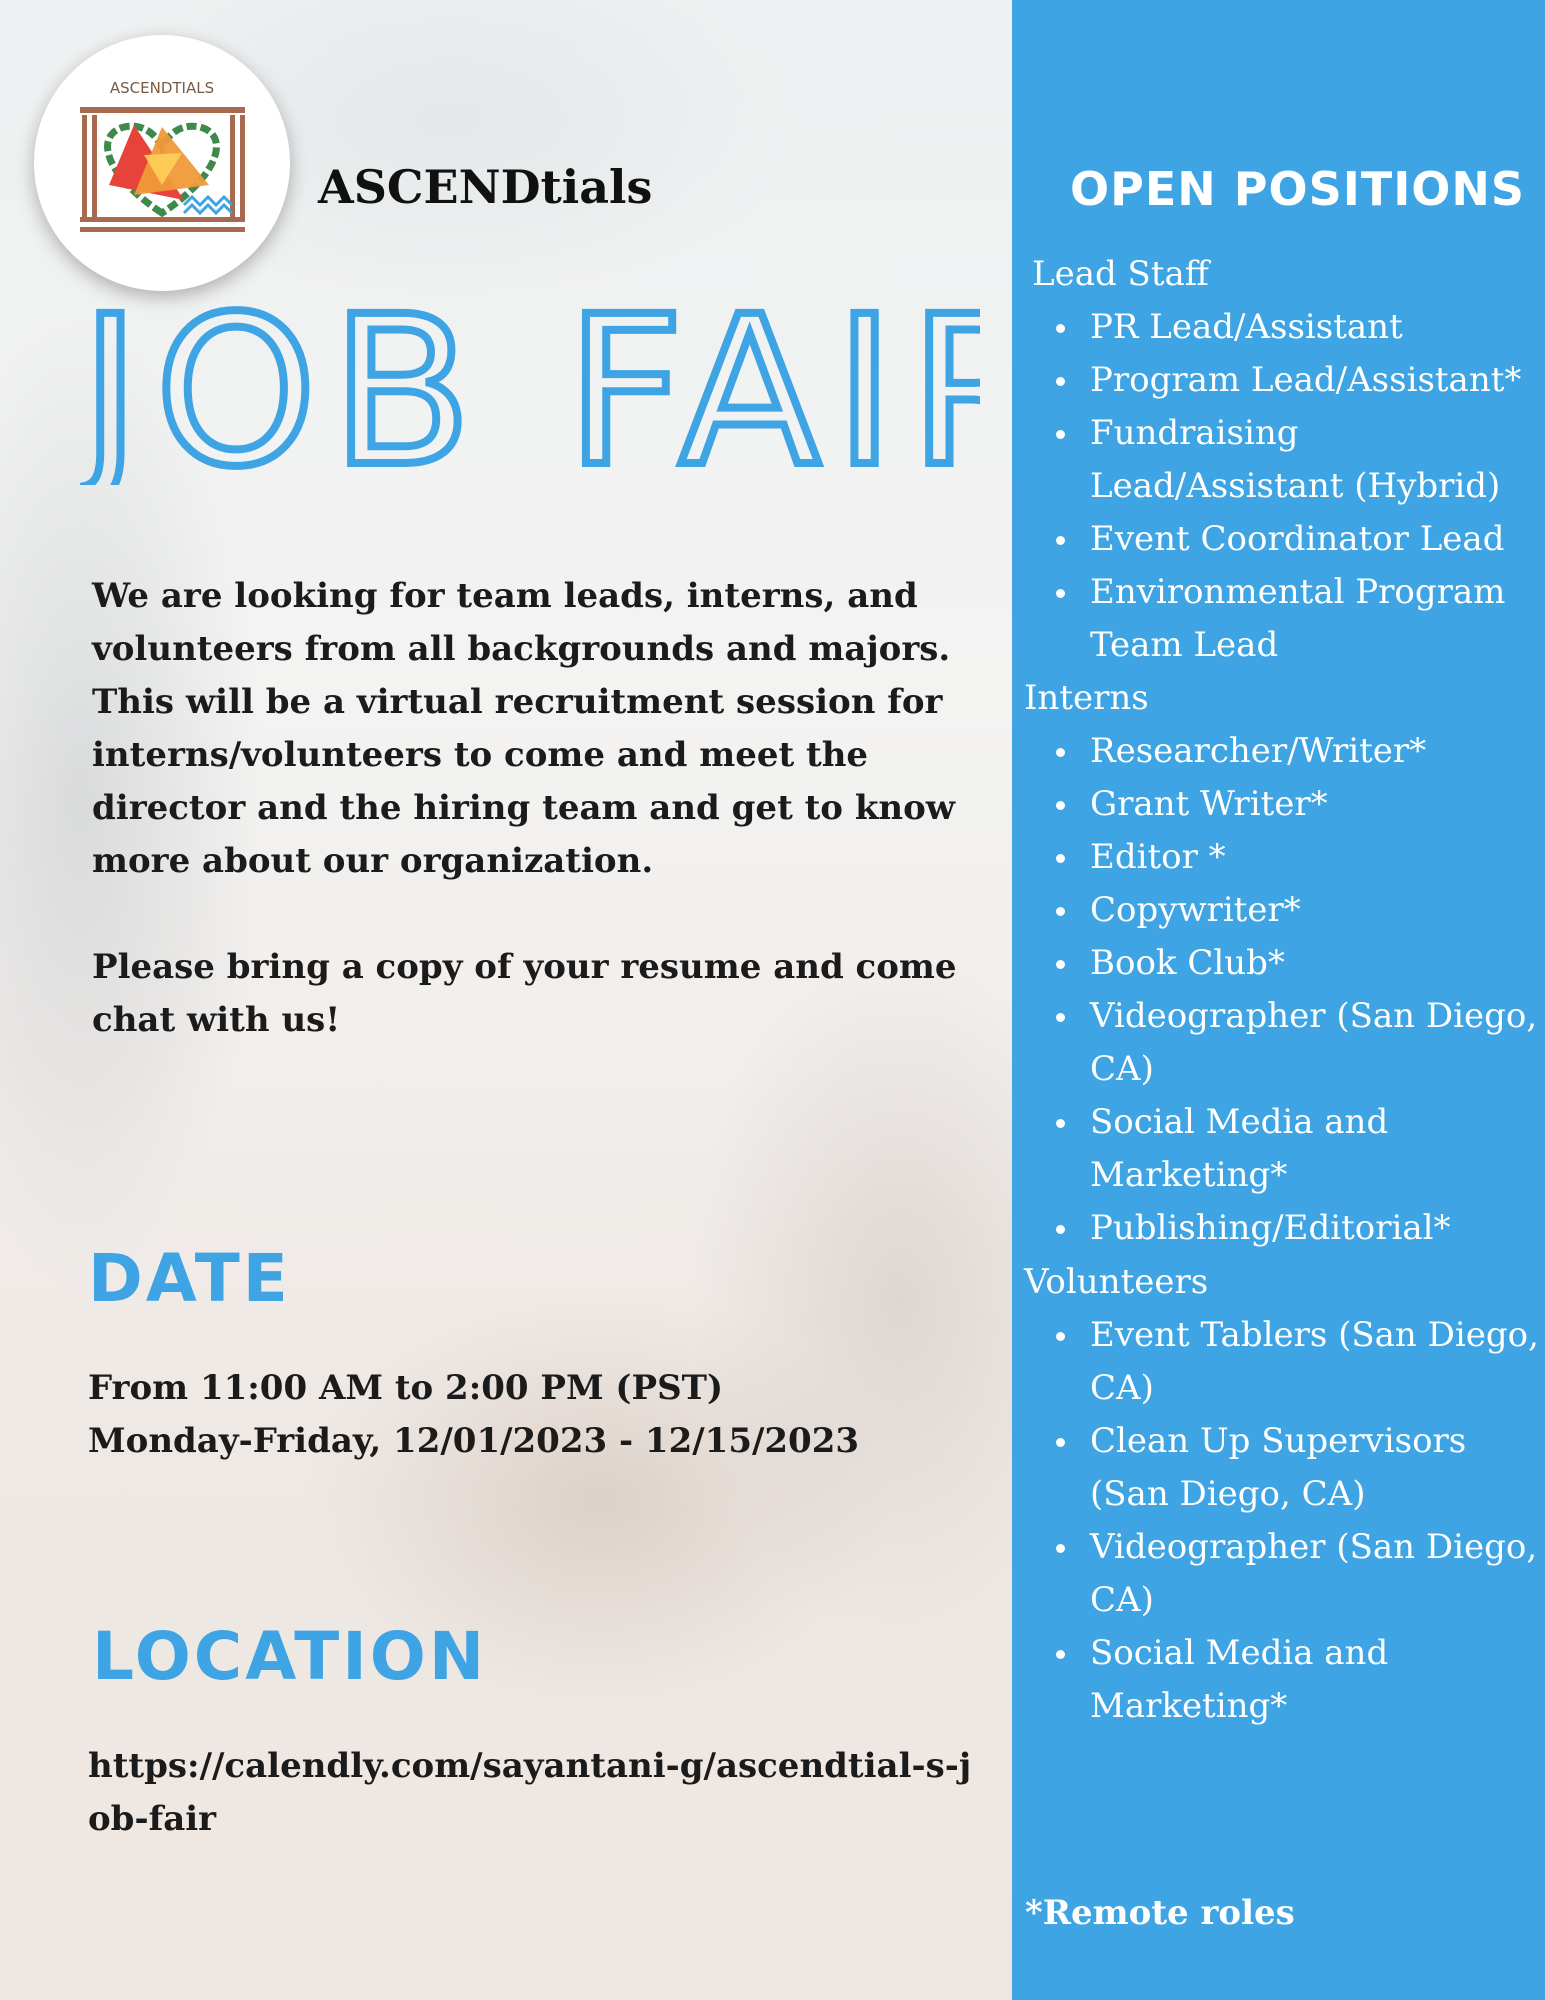 The height and width of the screenshot is (2000, 1545). Describe the element at coordinates (189, 1278) in the screenshot. I see `date-heading: DATE` at that location.